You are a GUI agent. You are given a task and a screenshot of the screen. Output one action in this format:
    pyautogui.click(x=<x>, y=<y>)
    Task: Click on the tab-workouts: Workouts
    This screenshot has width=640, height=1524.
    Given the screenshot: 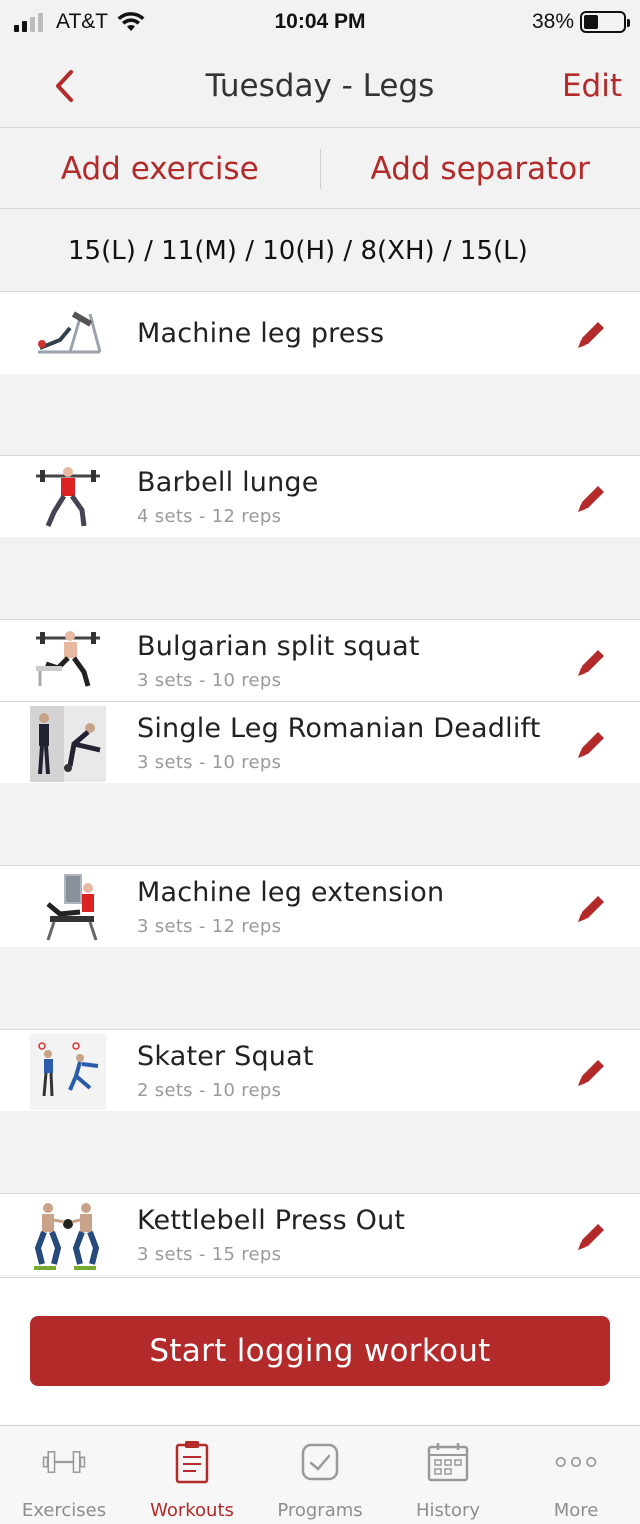 What is the action you would take?
    pyautogui.click(x=192, y=1475)
    